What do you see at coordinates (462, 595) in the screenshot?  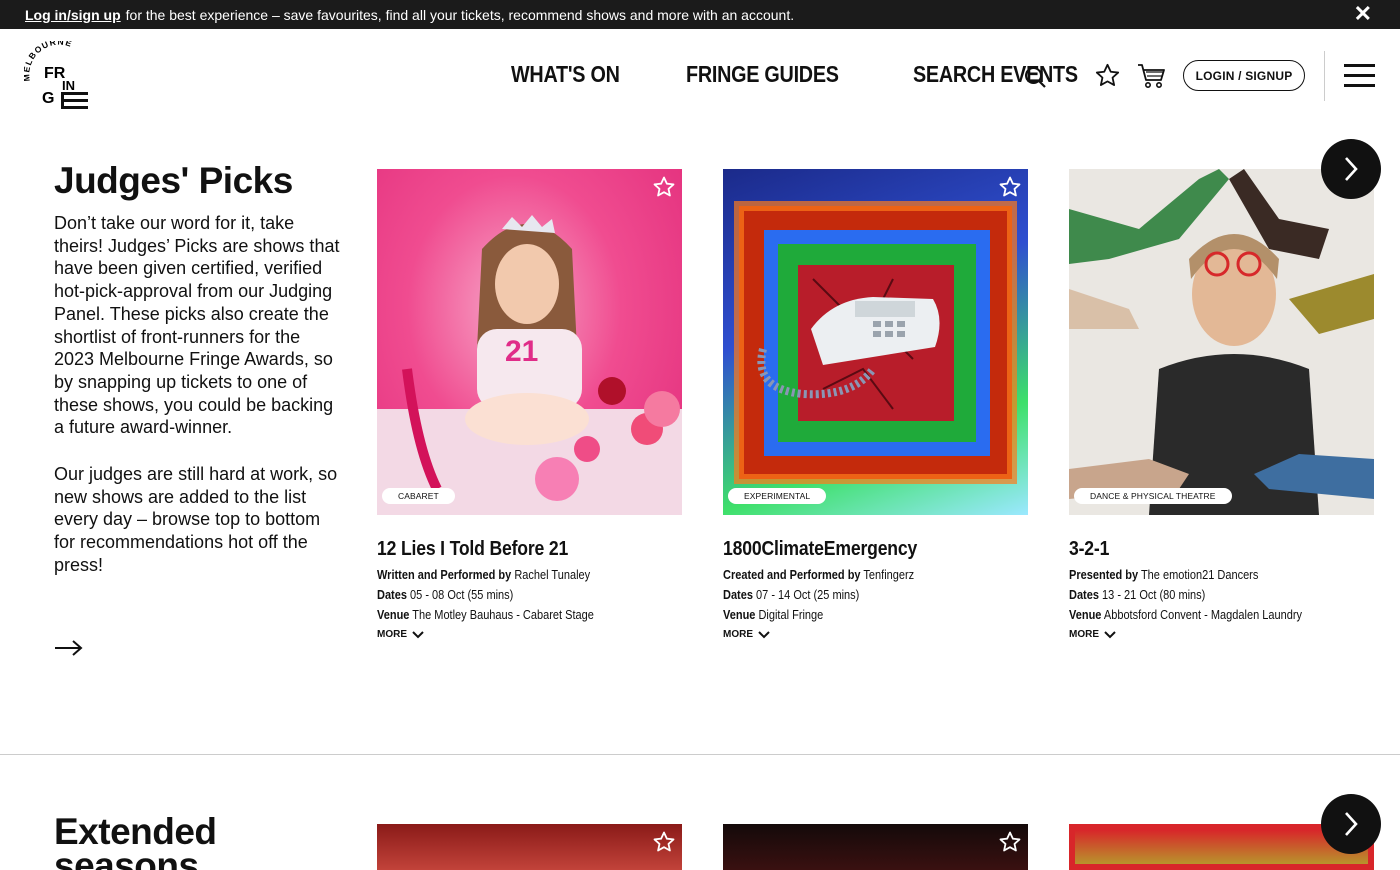 I see `dates-value: 05 - 08 Oct (55 mins)` at bounding box center [462, 595].